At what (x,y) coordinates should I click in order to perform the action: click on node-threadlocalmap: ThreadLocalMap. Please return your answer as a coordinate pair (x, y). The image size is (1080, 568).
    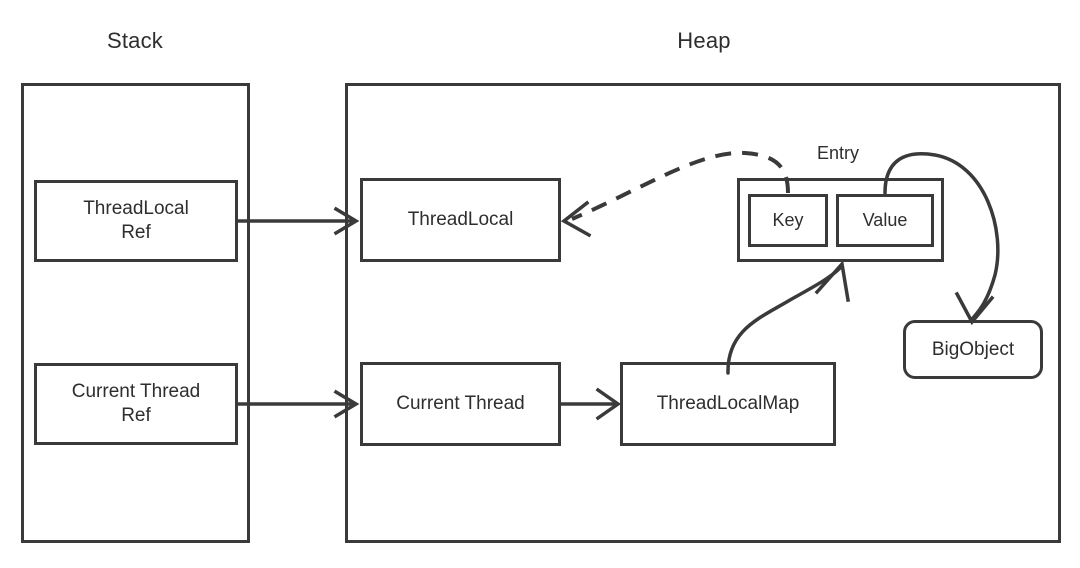
    Looking at the image, I should click on (728, 404).